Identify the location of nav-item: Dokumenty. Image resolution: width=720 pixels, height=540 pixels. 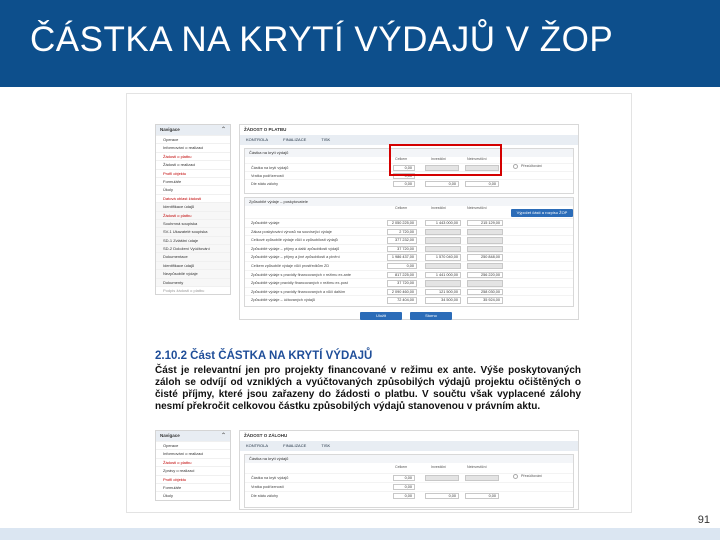
(193, 282).